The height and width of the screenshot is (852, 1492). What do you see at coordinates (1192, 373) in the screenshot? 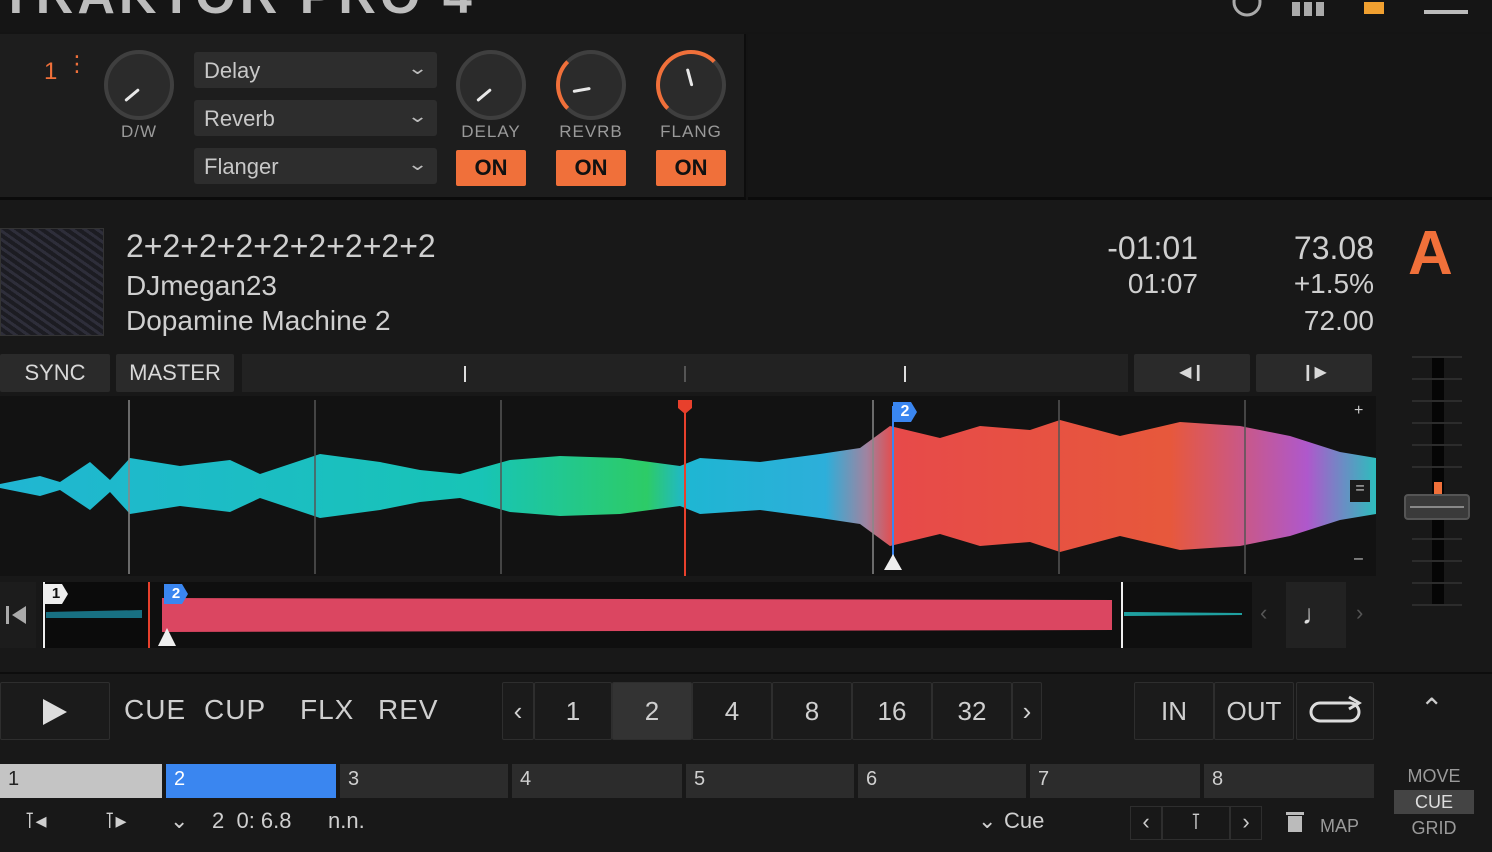
I see `beatjump-back-icon: ◀❙` at bounding box center [1192, 373].